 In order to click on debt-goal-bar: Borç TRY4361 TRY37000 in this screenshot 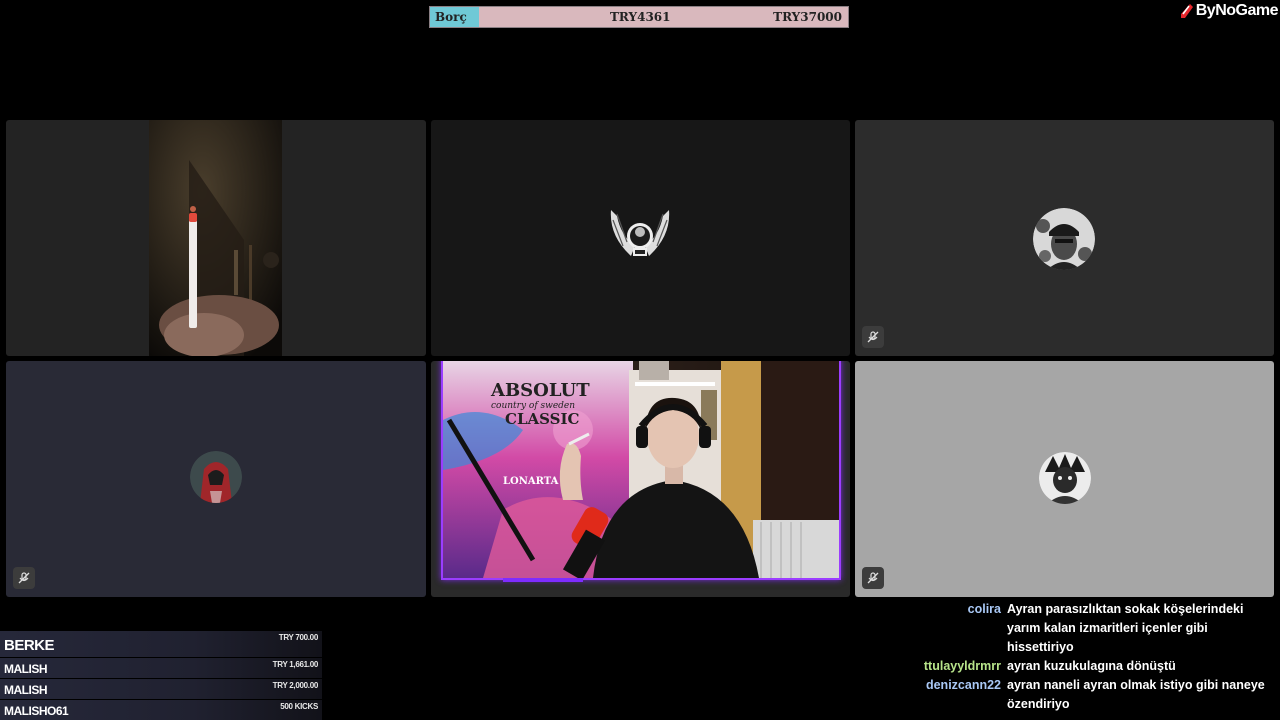, I will do `click(639, 17)`.